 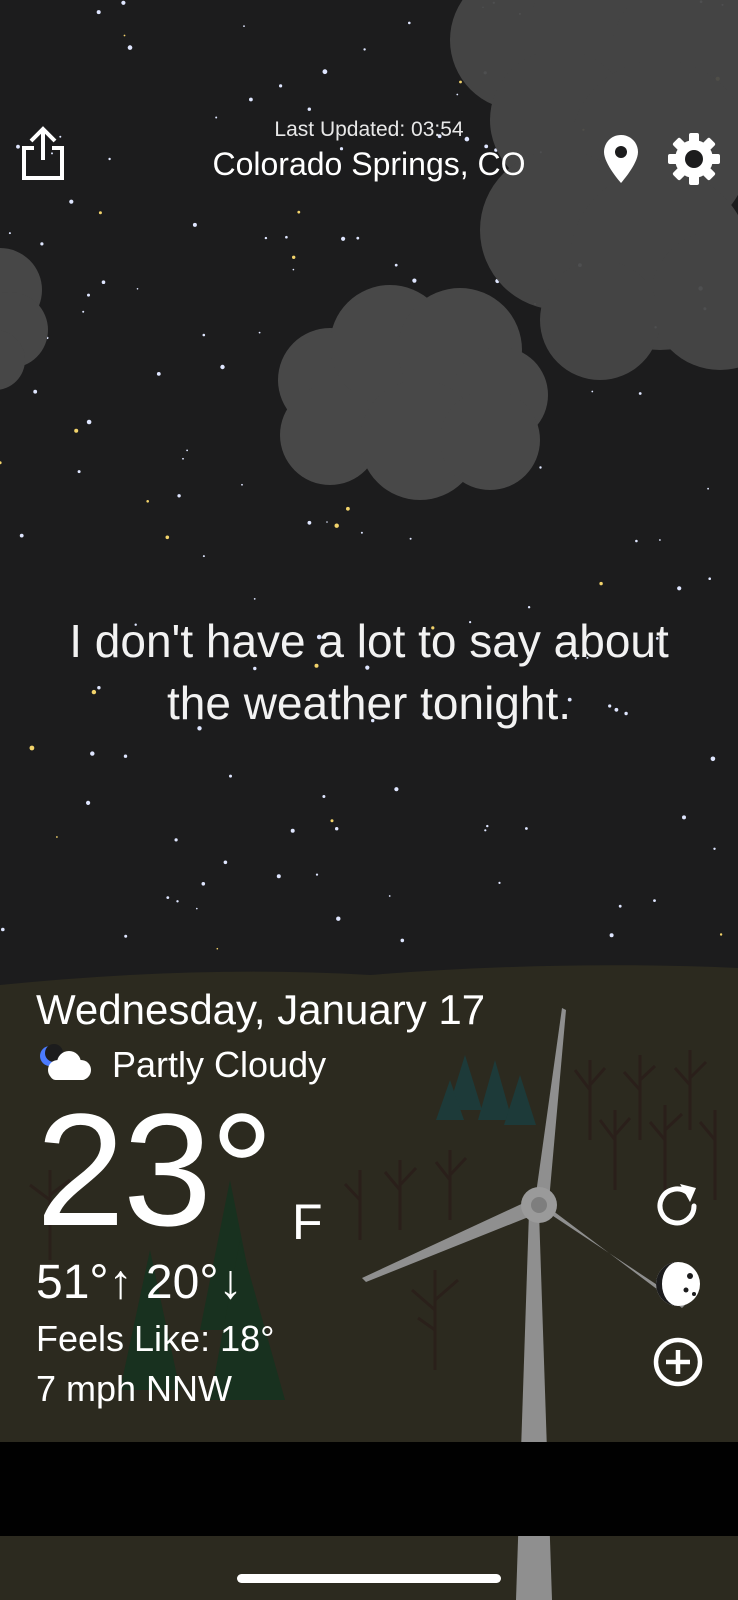 I want to click on moon-phase-icon, so click(x=678, y=1284).